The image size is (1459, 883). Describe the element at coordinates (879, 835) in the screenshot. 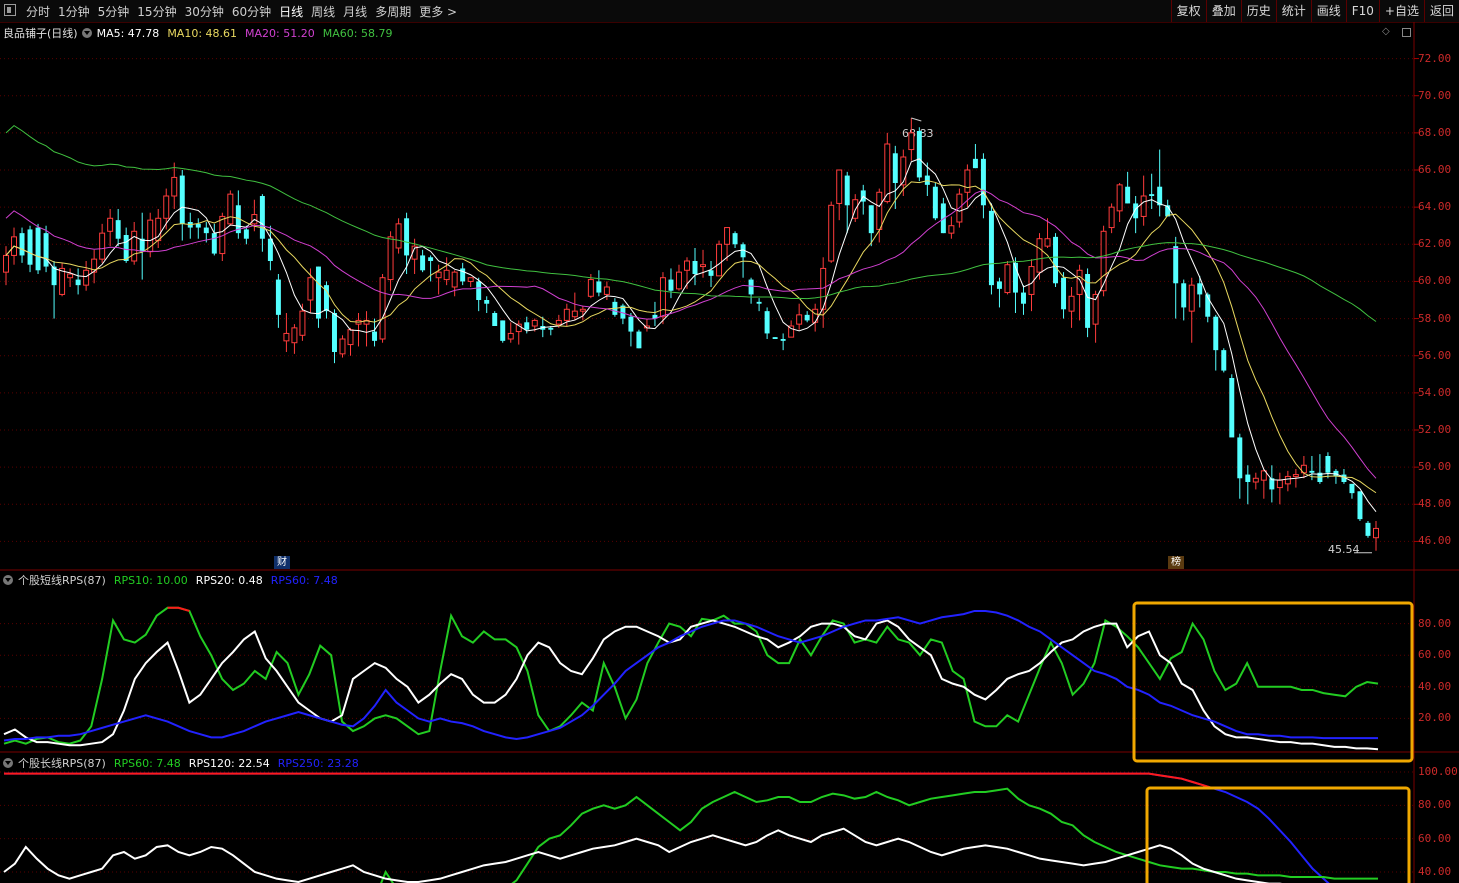

I see `rps-long-line-RPS60` at that location.